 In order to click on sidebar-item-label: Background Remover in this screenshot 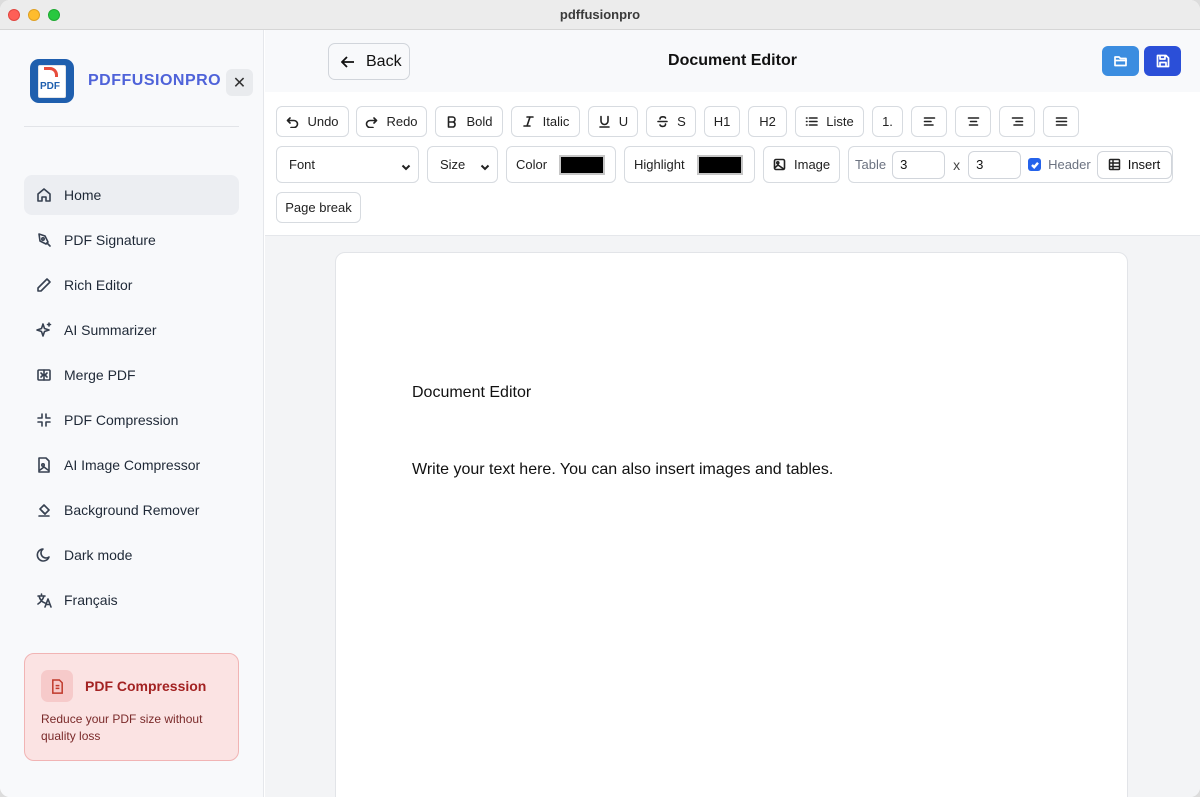, I will do `click(132, 510)`.